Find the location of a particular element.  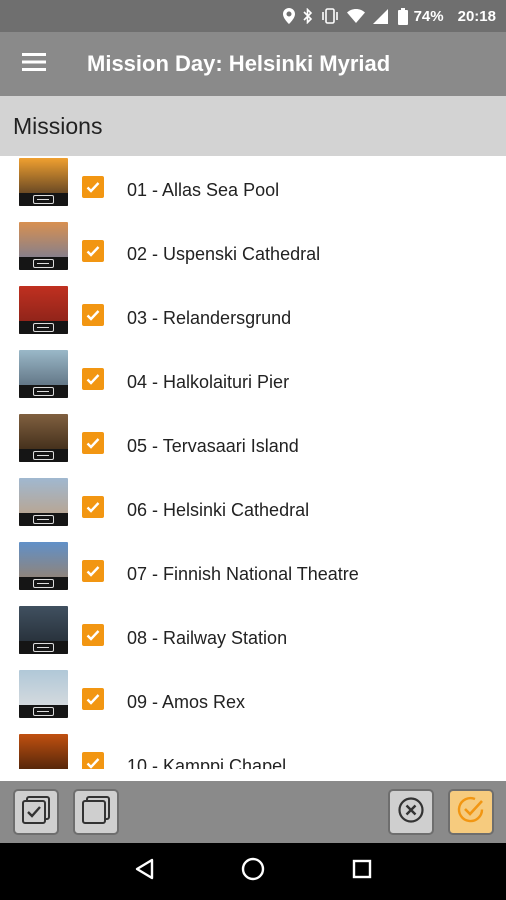

mission-label: 05 - Tervasaari Island is located at coordinates (213, 446).